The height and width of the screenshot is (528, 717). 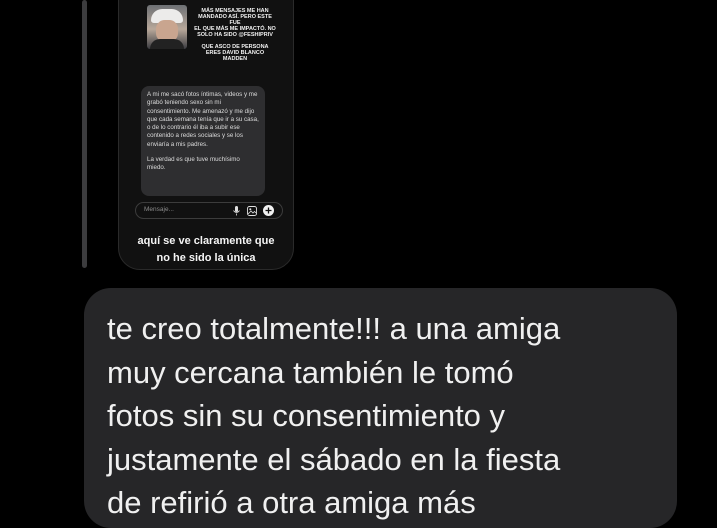 I want to click on quoted-message-paragraph: La verdad es que tuve muchísimo miedo., so click(x=193, y=164).